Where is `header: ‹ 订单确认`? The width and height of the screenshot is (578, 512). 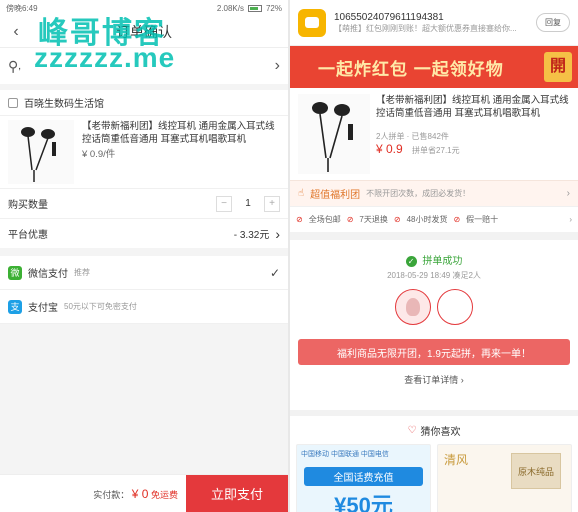 header: ‹ 订单确认 is located at coordinates (144, 32).